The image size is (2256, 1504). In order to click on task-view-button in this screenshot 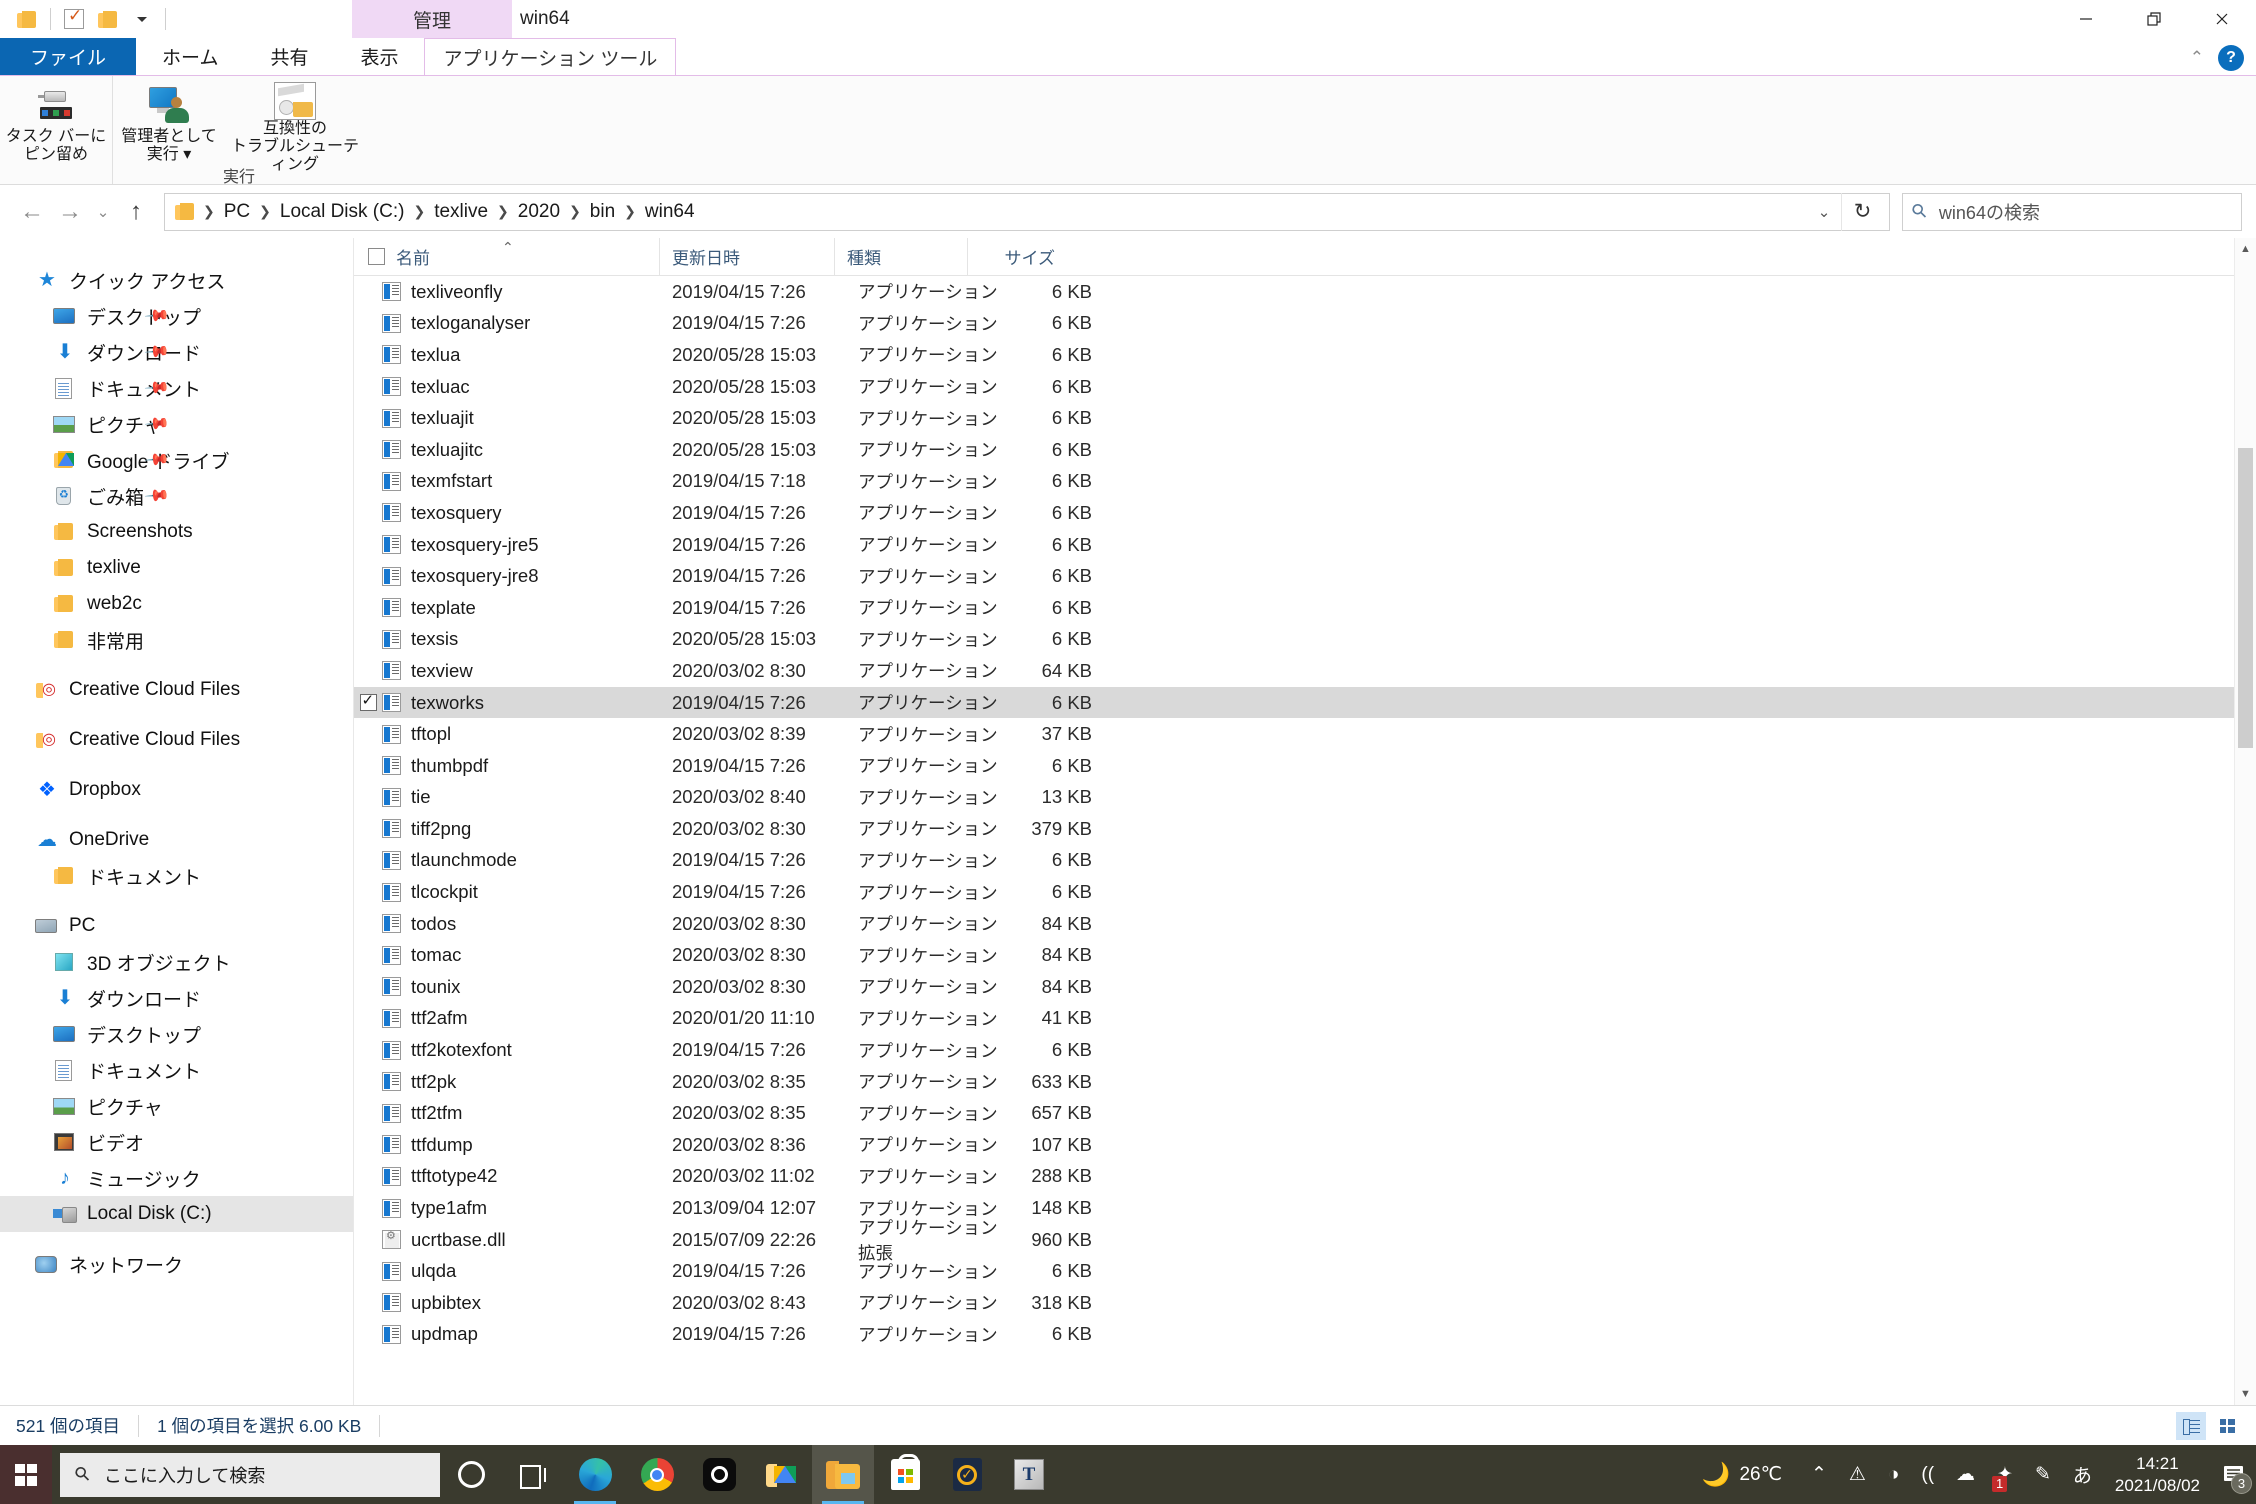, I will do `click(533, 1474)`.